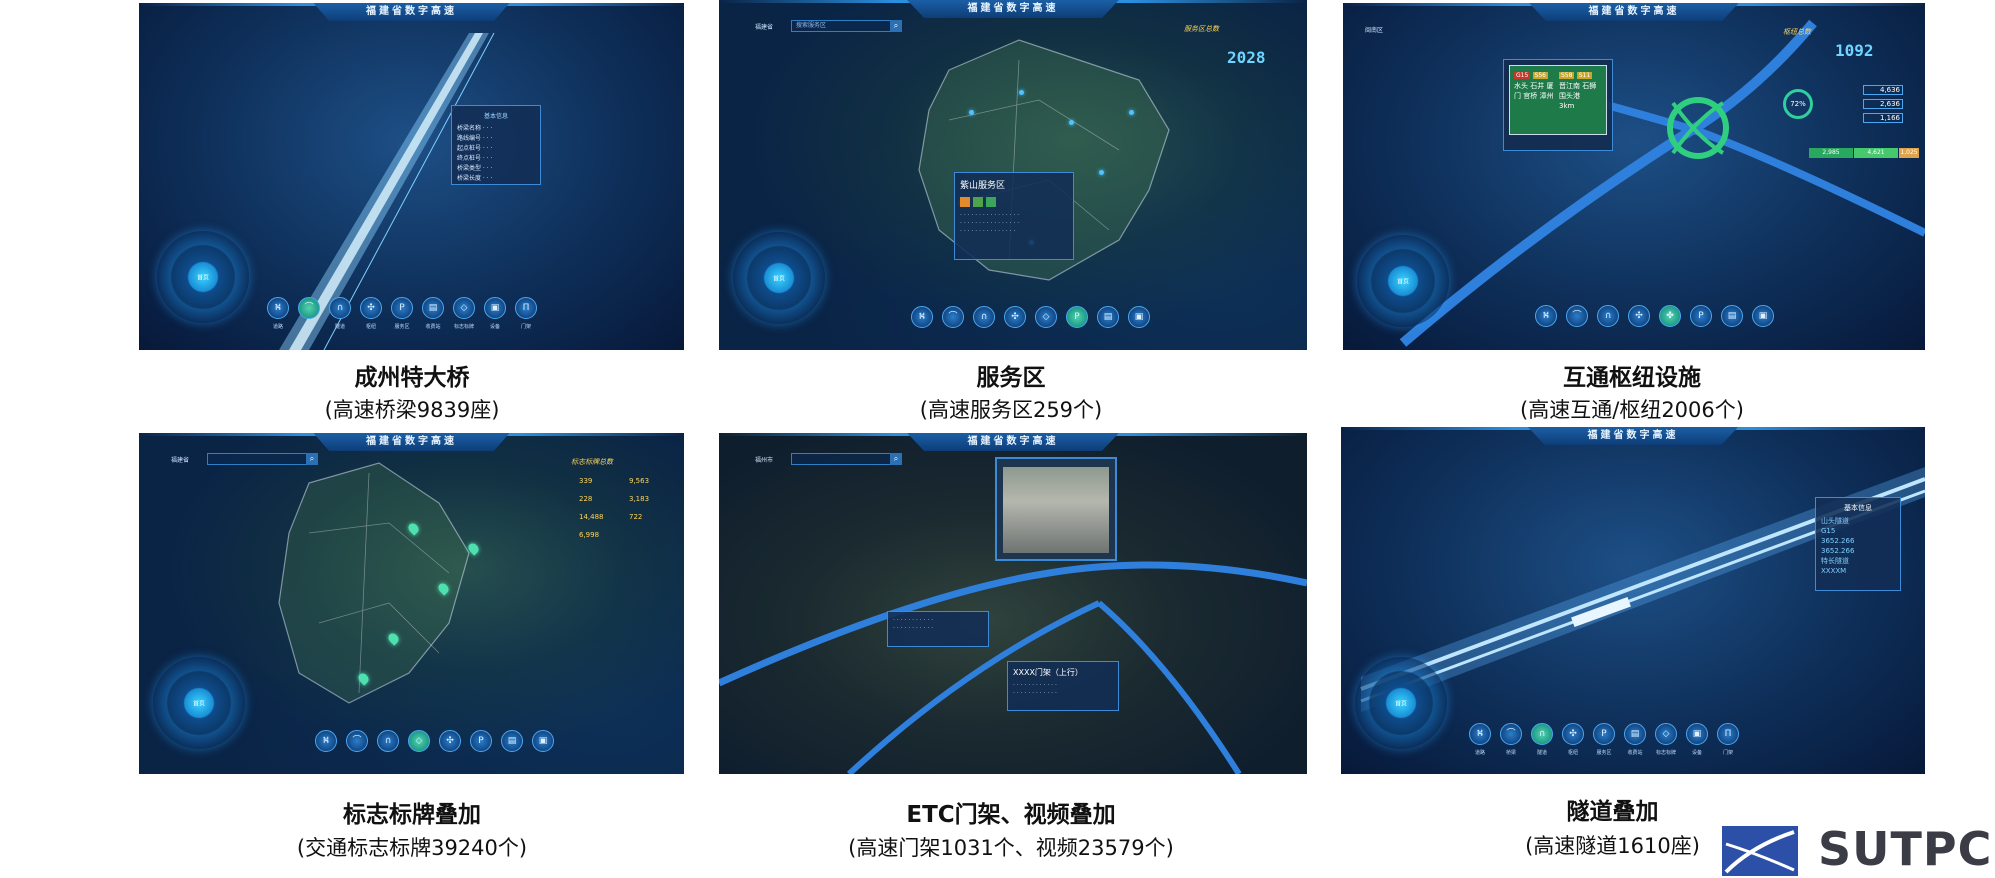 This screenshot has height=878, width=1995. Describe the element at coordinates (1864, 153) in the screenshot. I see `category-bars: 2,985 4,621 1,025` at that location.